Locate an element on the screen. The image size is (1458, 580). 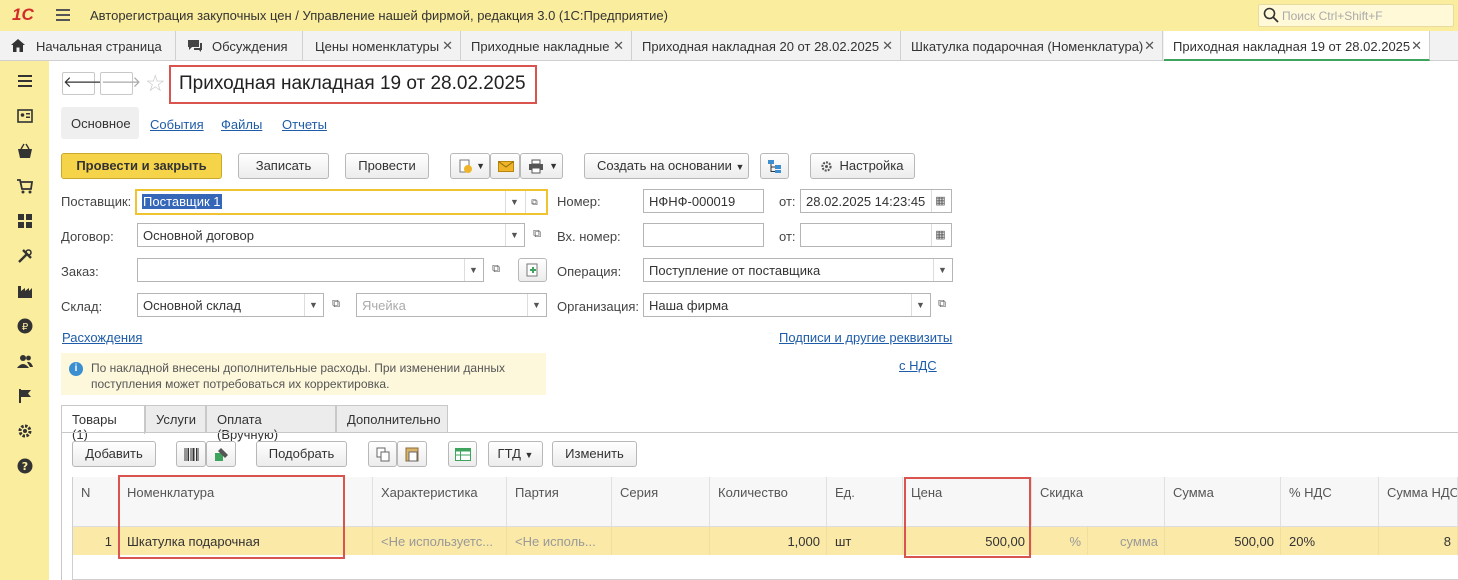
copy-button is located at coordinates (382, 454).